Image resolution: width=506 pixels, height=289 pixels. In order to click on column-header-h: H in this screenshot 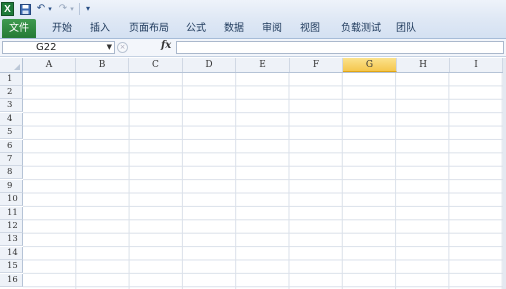, I will do `click(423, 65)`.